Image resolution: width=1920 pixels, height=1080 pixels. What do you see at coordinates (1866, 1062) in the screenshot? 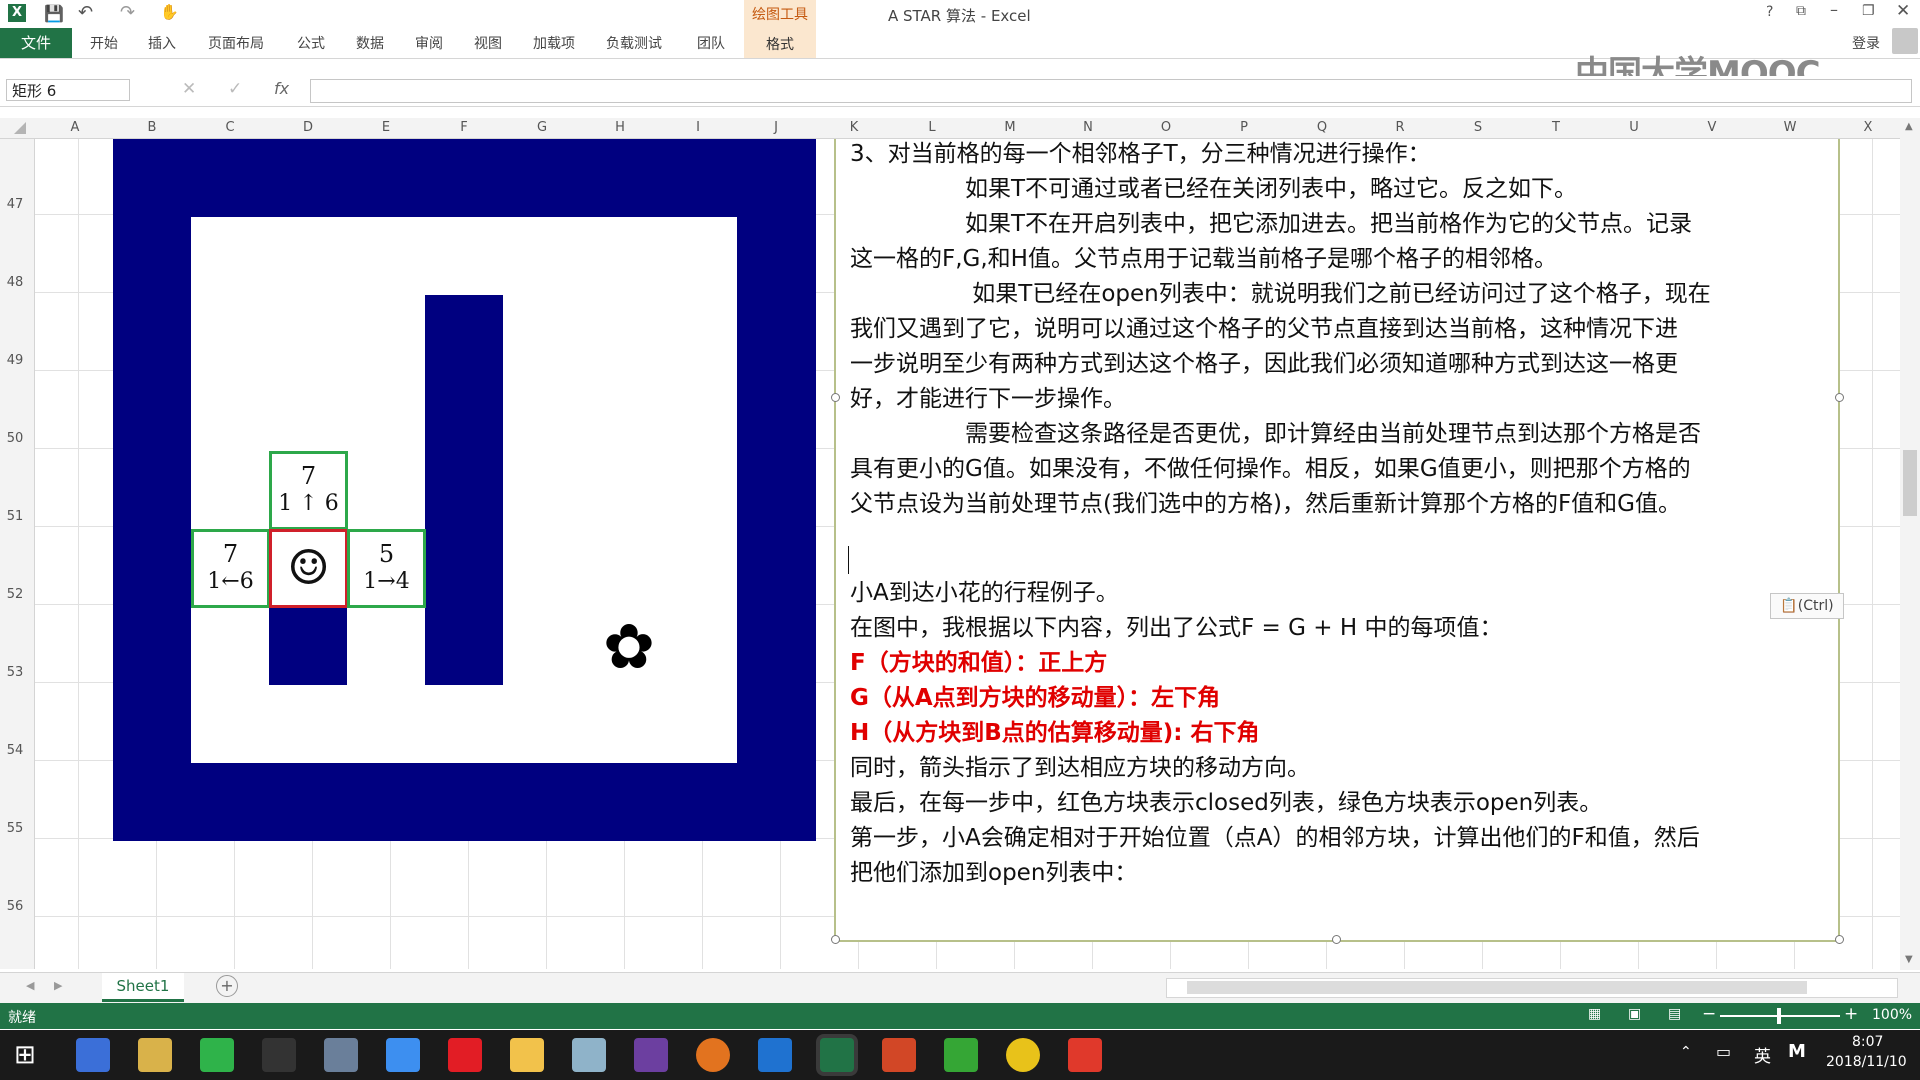
I see `clock-date: 2018/11/10` at bounding box center [1866, 1062].